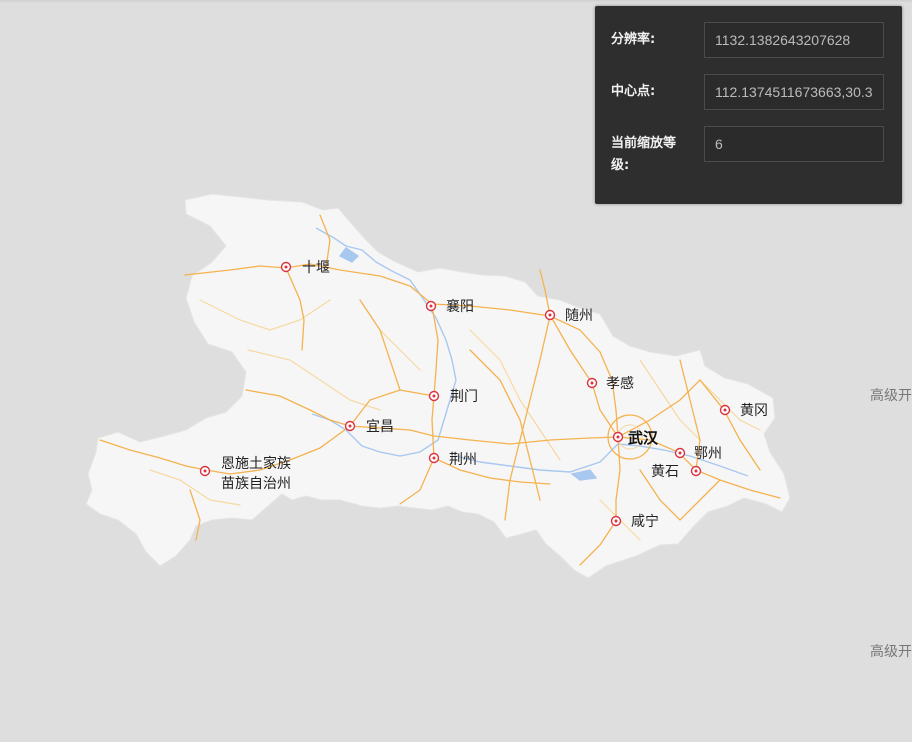 Image resolution: width=912 pixels, height=742 pixels. I want to click on city-label: 黄石, so click(665, 471).